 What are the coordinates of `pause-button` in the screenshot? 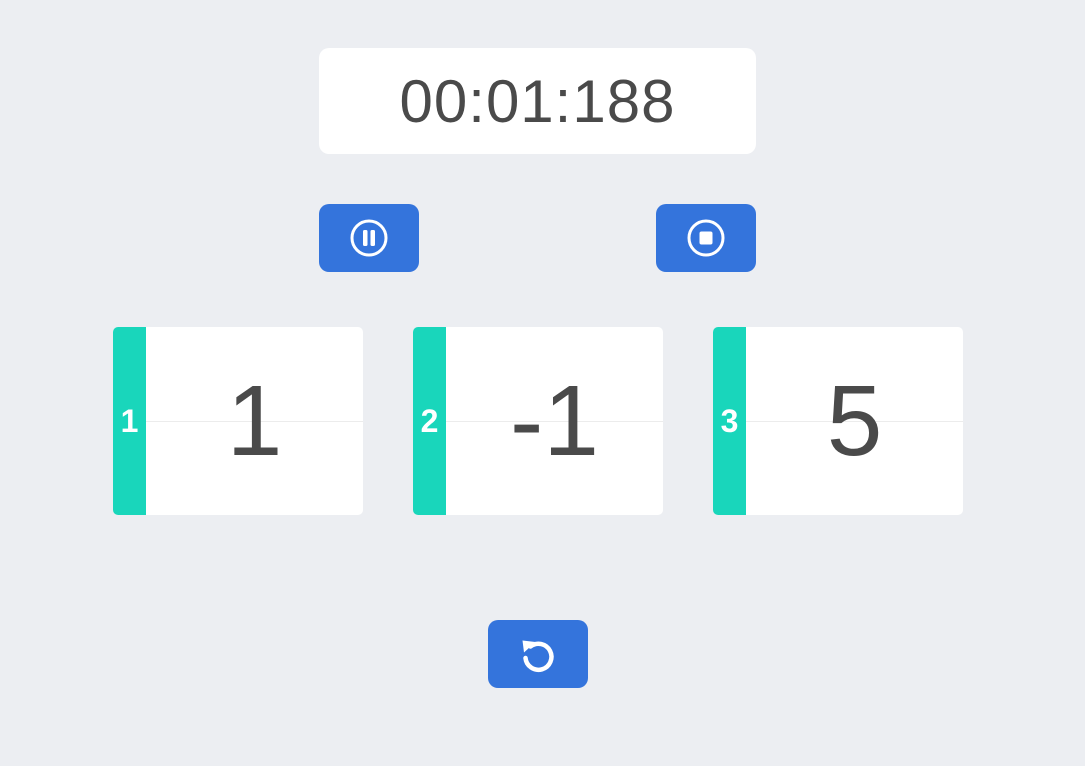 It's located at (369, 238).